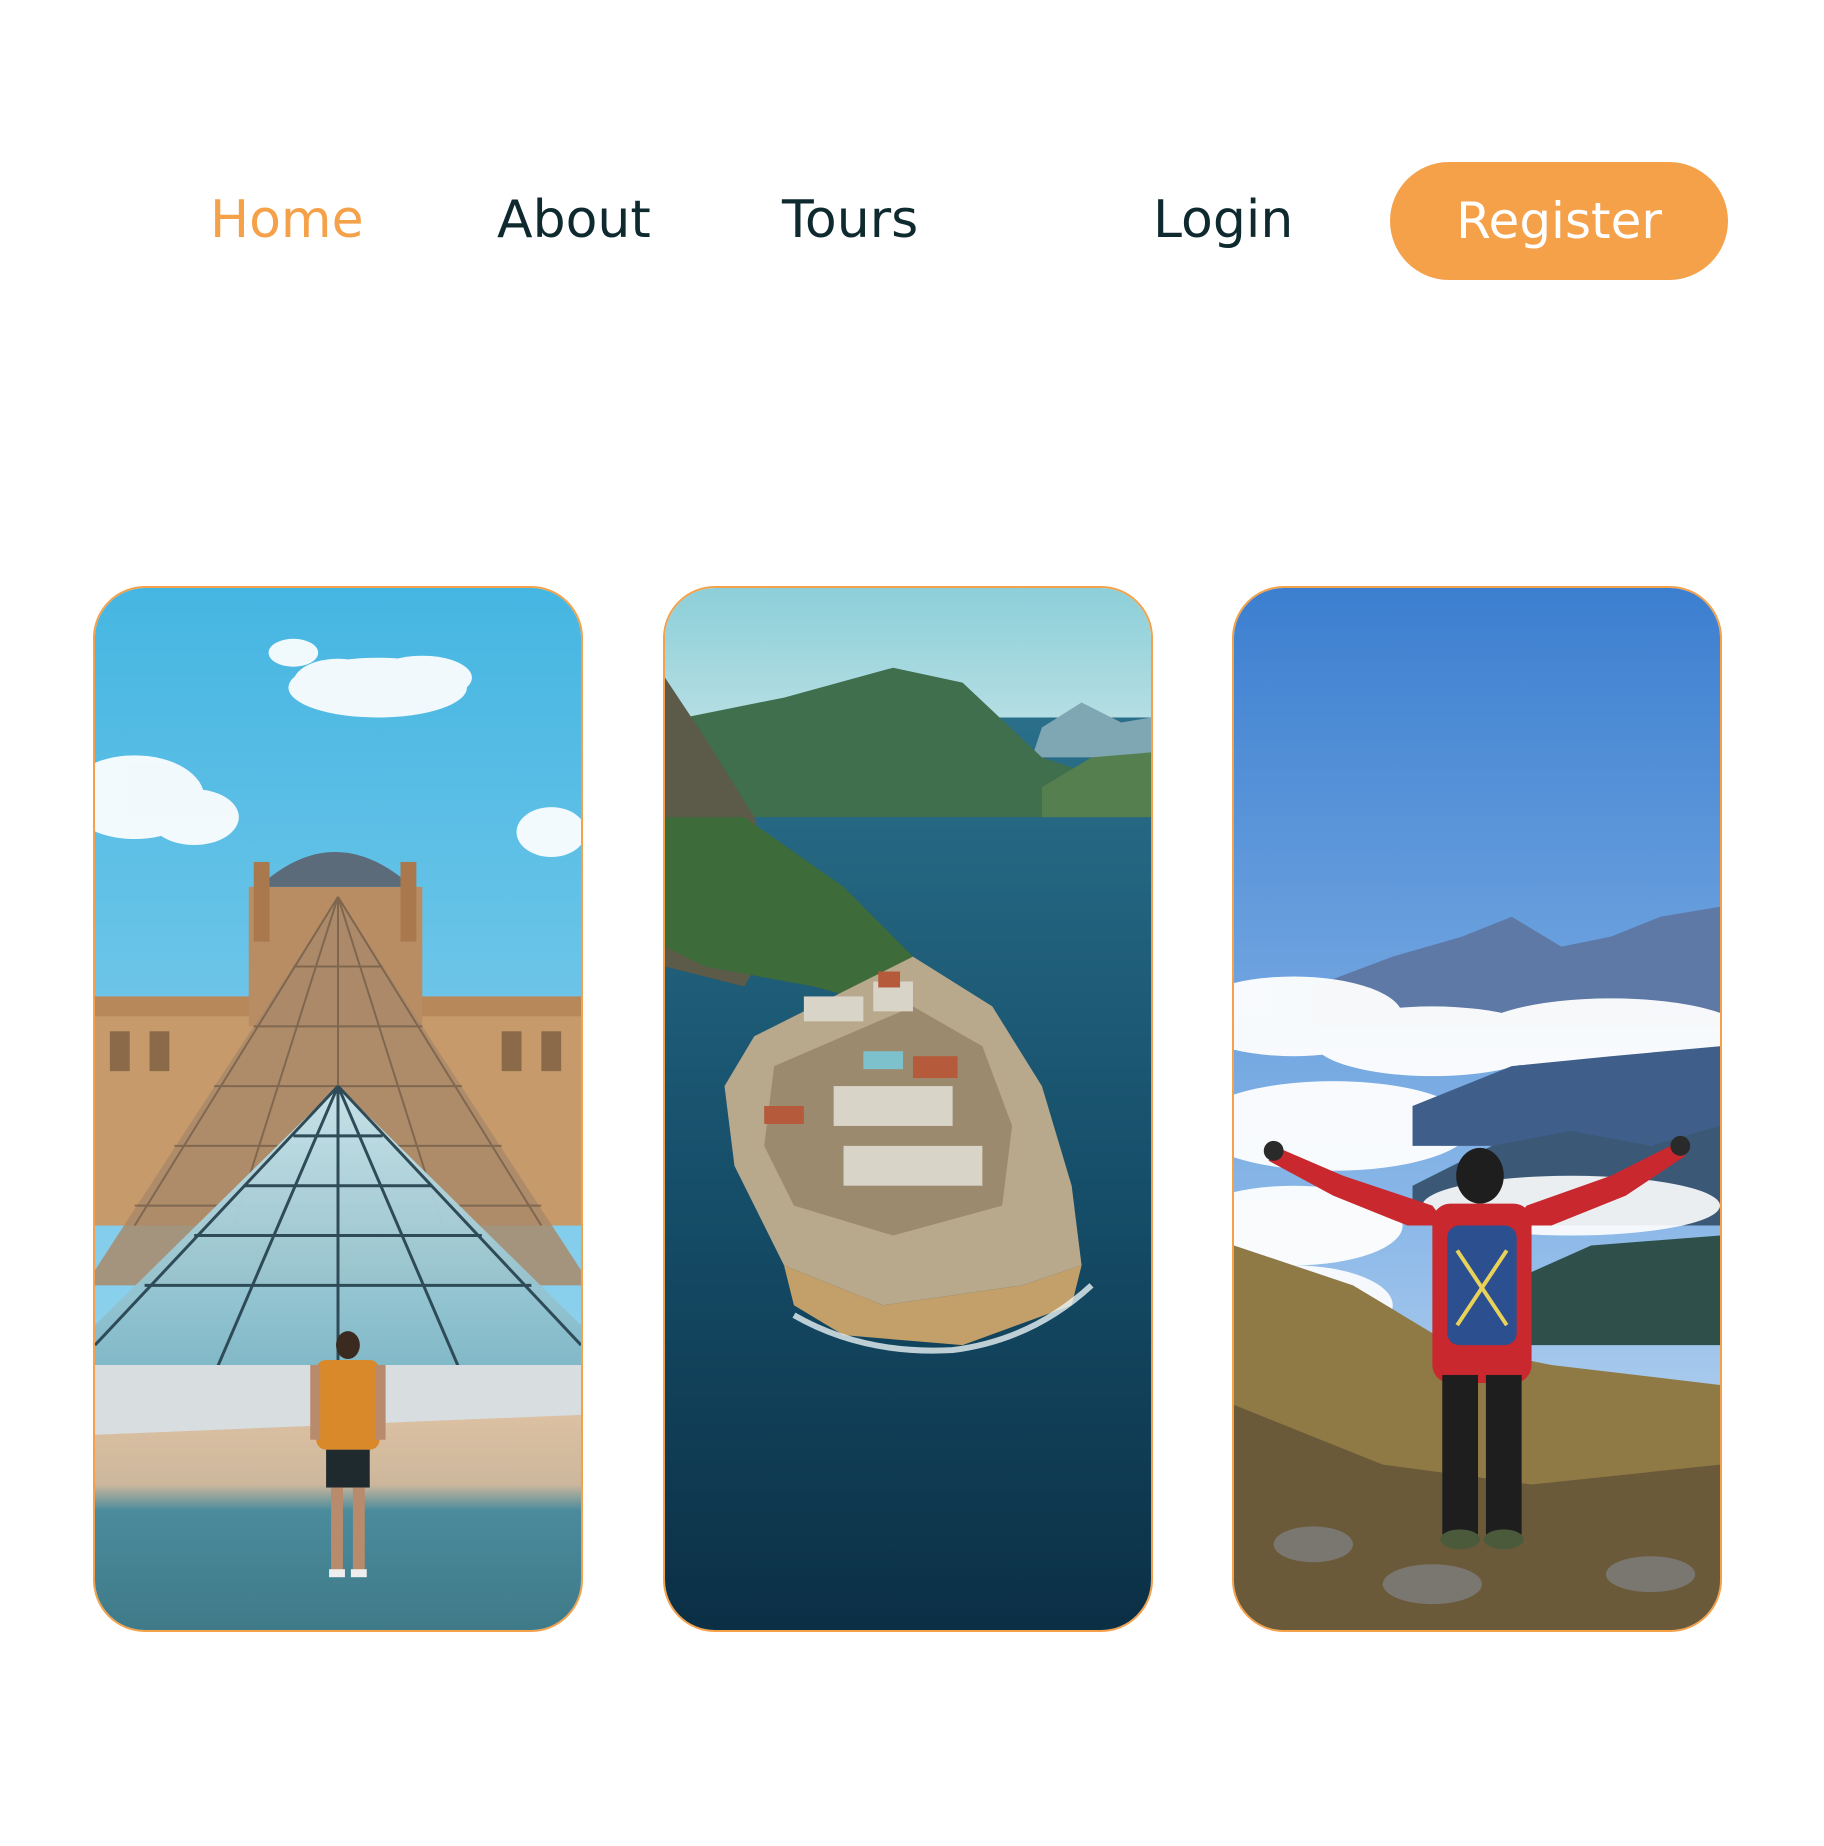 The height and width of the screenshot is (1846, 1824). I want to click on nav-link-about: About, so click(574, 220).